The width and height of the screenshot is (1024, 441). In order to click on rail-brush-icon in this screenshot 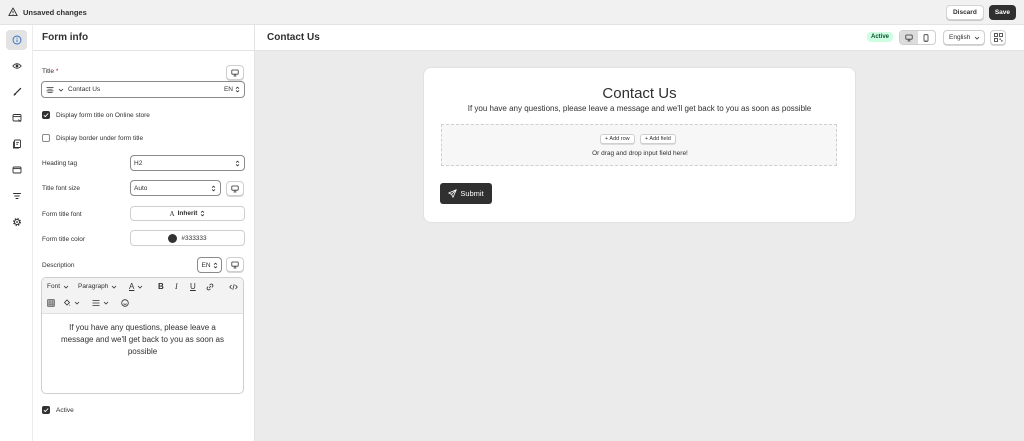, I will do `click(16, 92)`.